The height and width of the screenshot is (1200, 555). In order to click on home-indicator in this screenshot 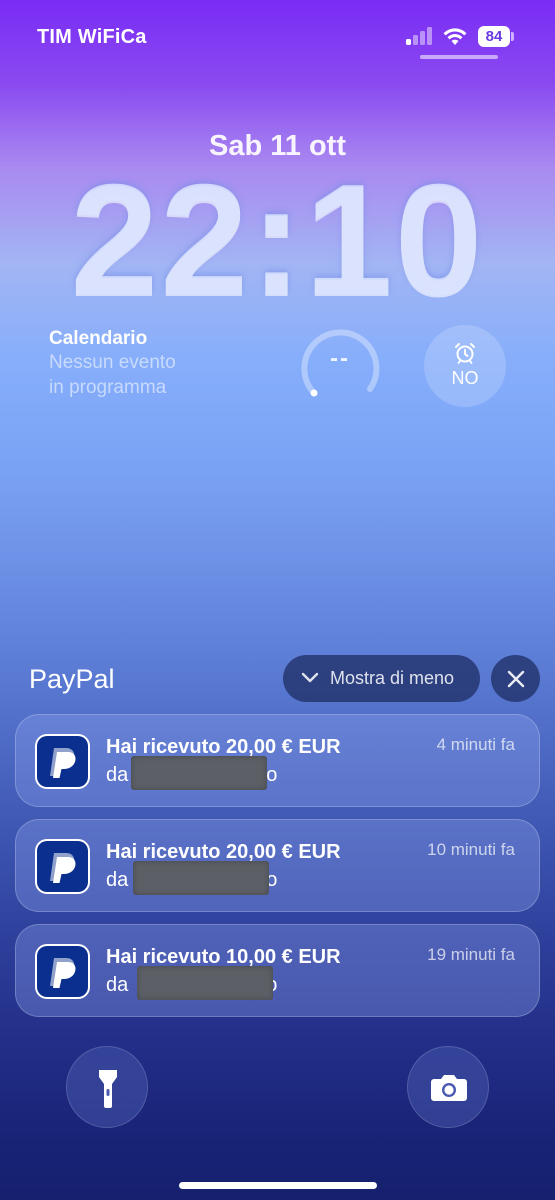, I will do `click(278, 1185)`.